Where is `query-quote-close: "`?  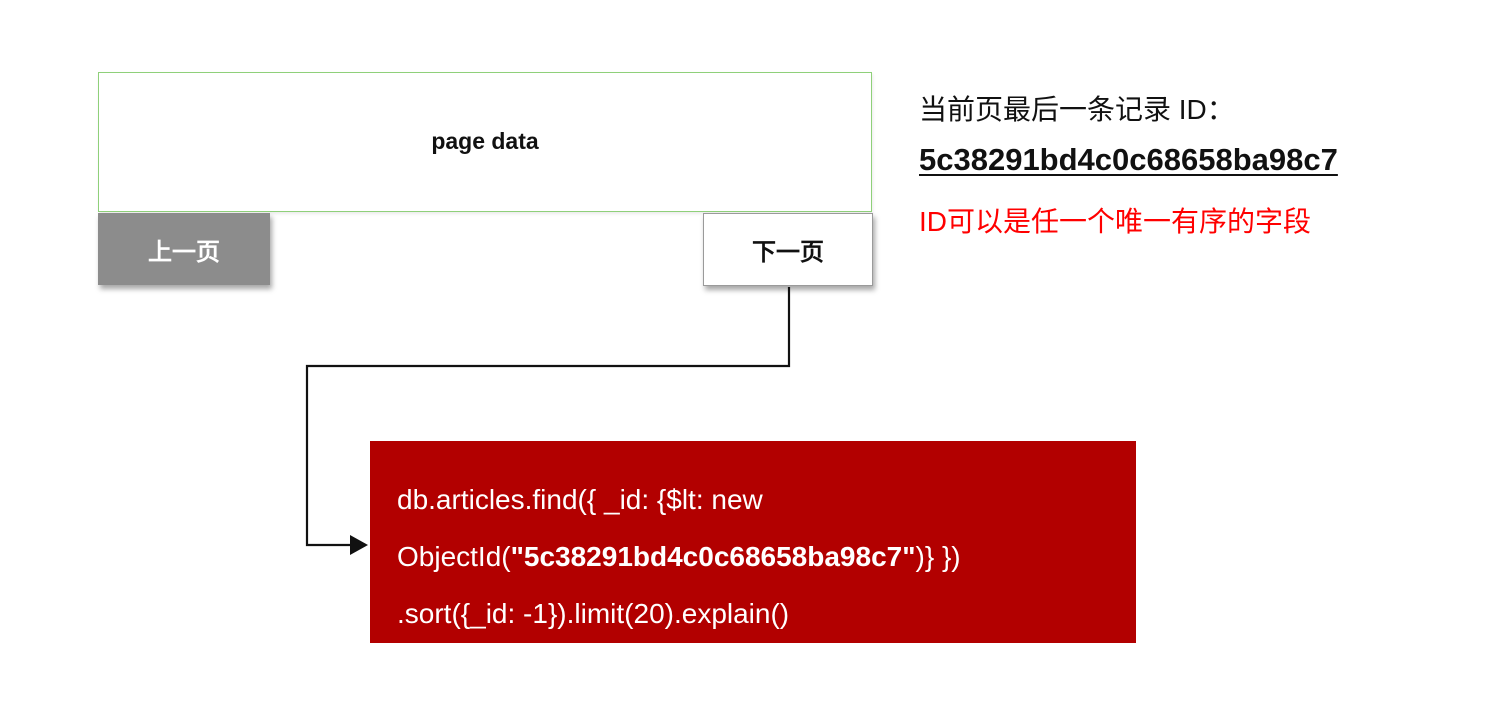
query-quote-close: " is located at coordinates (909, 556).